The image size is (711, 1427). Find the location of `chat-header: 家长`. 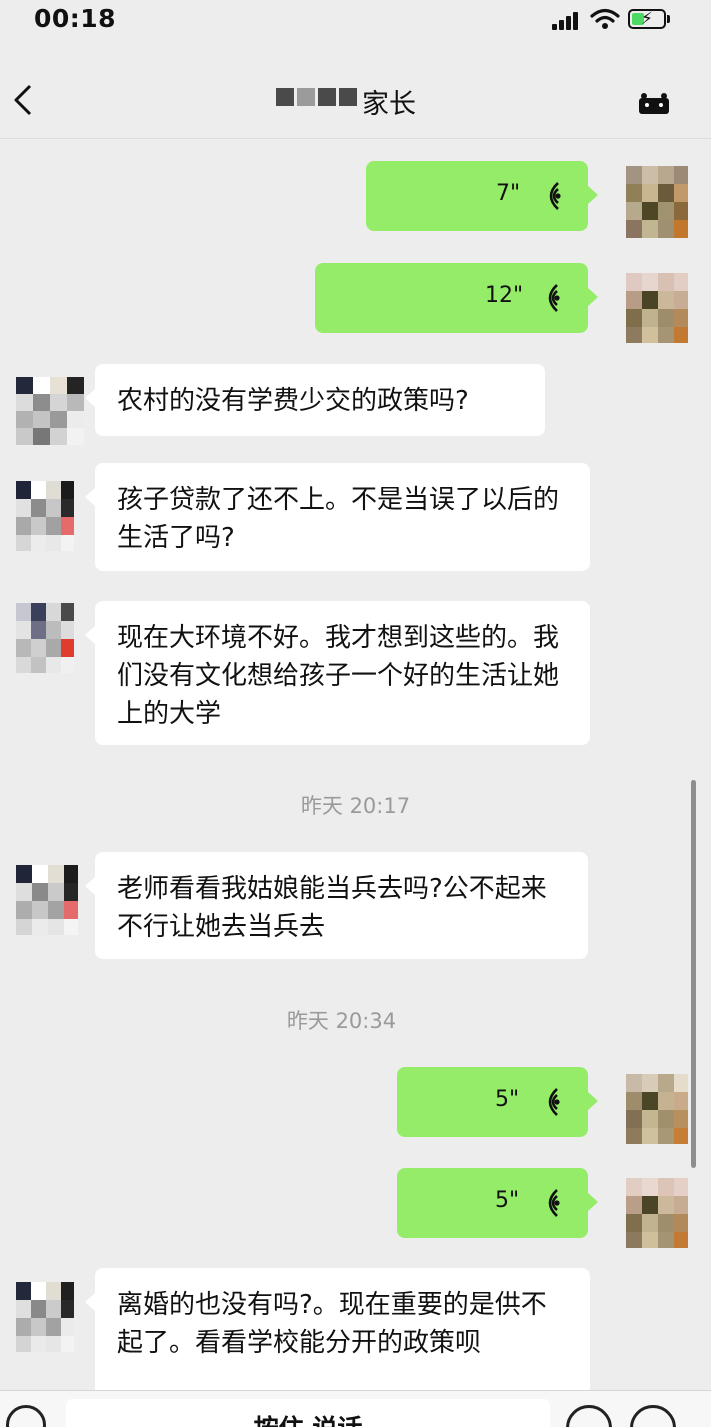

chat-header: 家长 is located at coordinates (355, 99).